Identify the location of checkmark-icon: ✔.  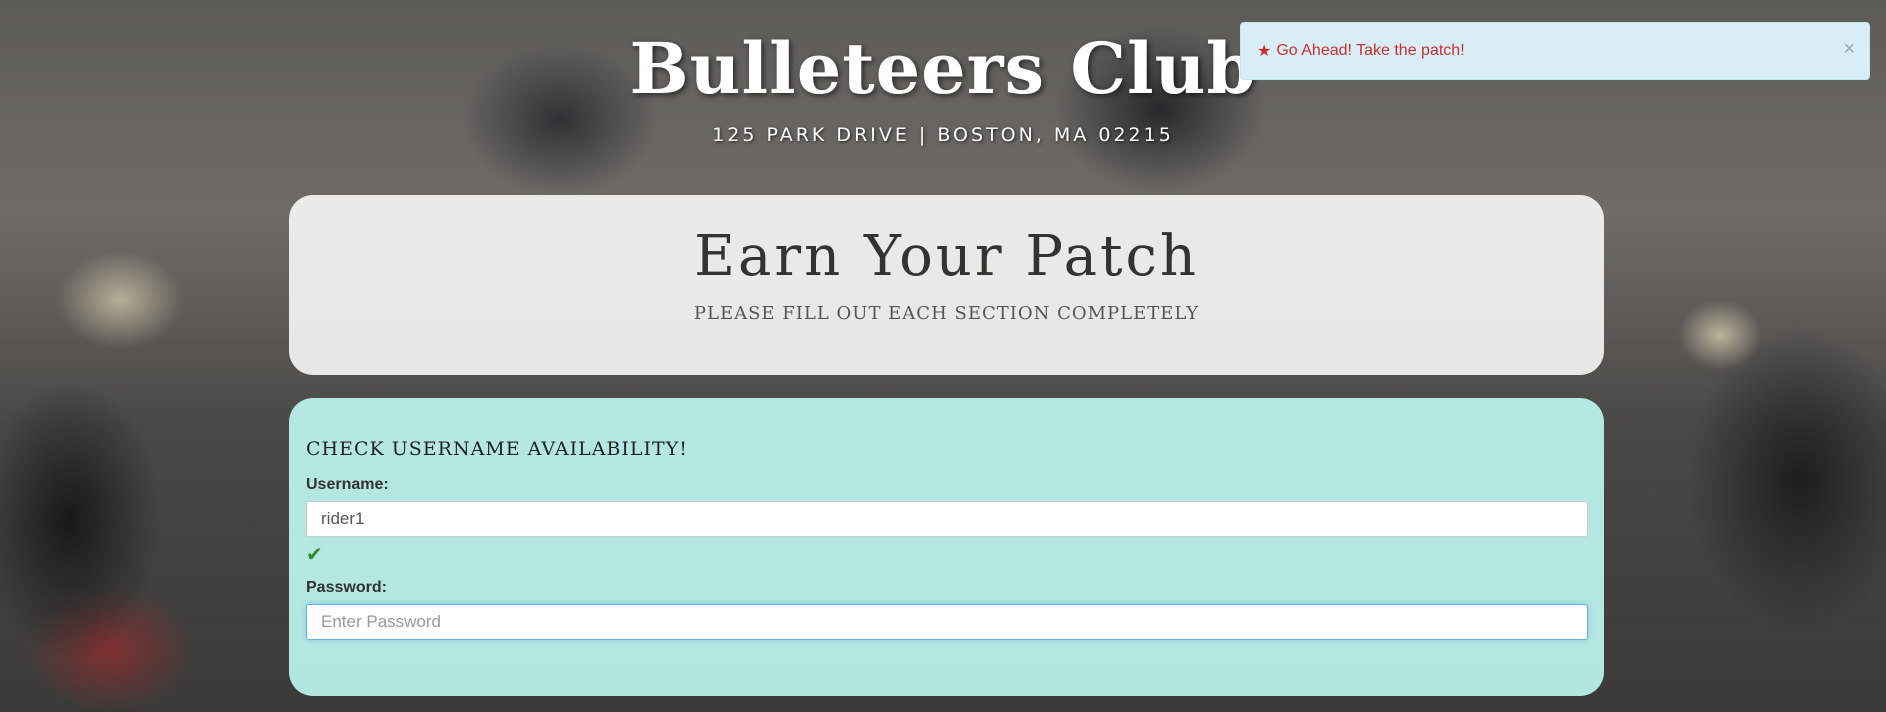
(314, 554).